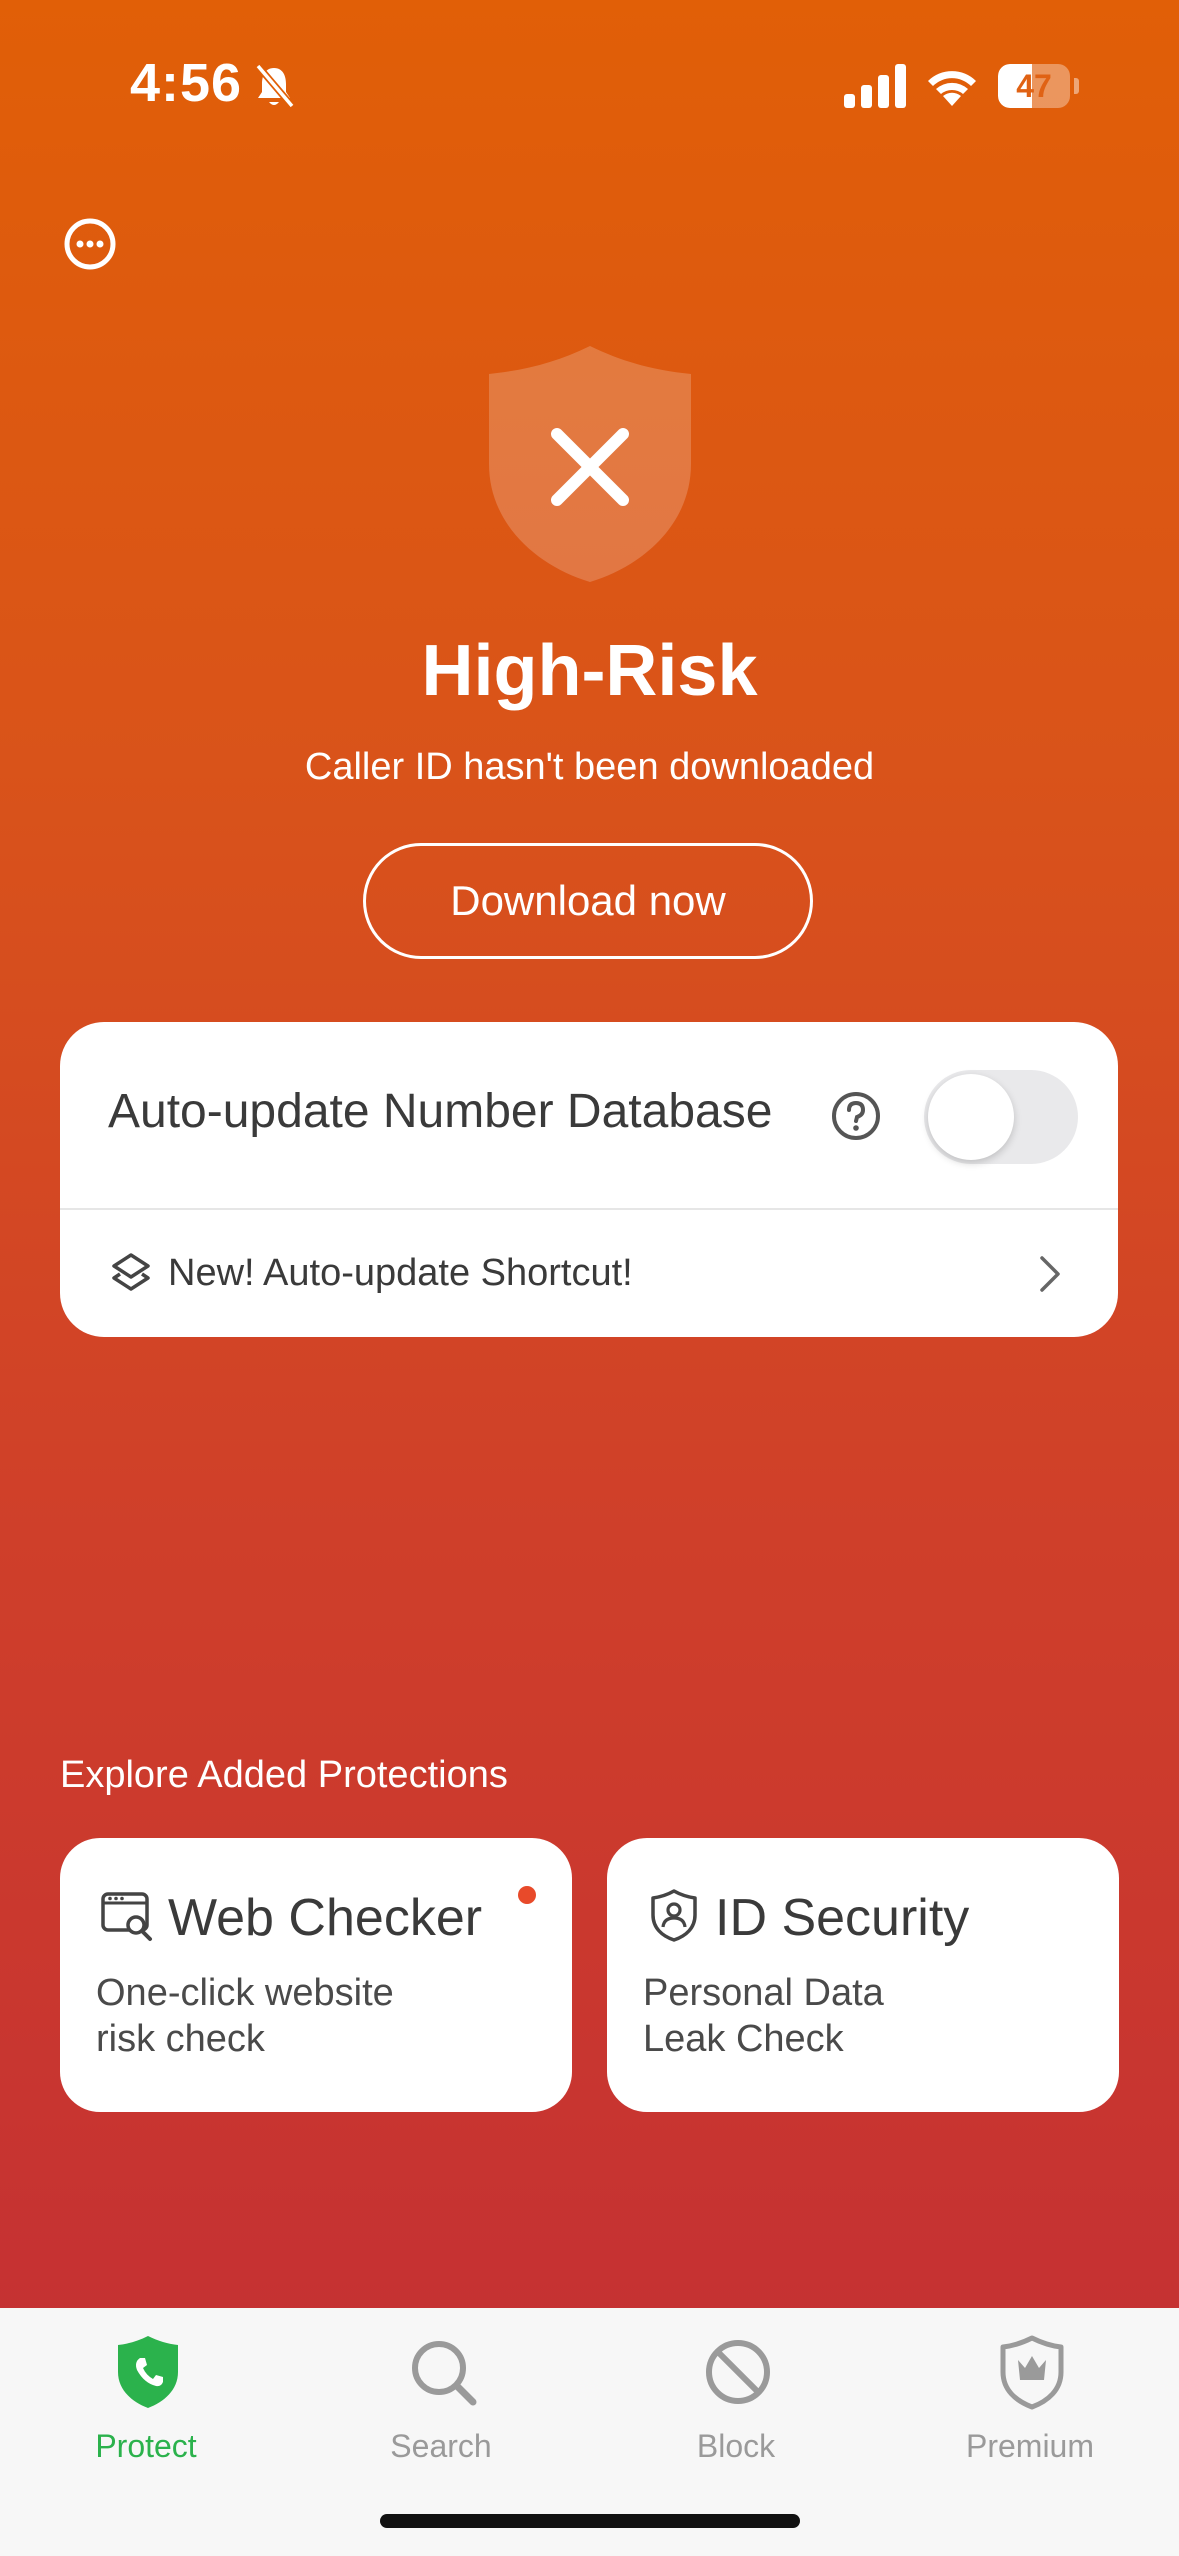 This screenshot has height=2556, width=1179. What do you see at coordinates (146, 2446) in the screenshot?
I see `tab-protect-label: Protect` at bounding box center [146, 2446].